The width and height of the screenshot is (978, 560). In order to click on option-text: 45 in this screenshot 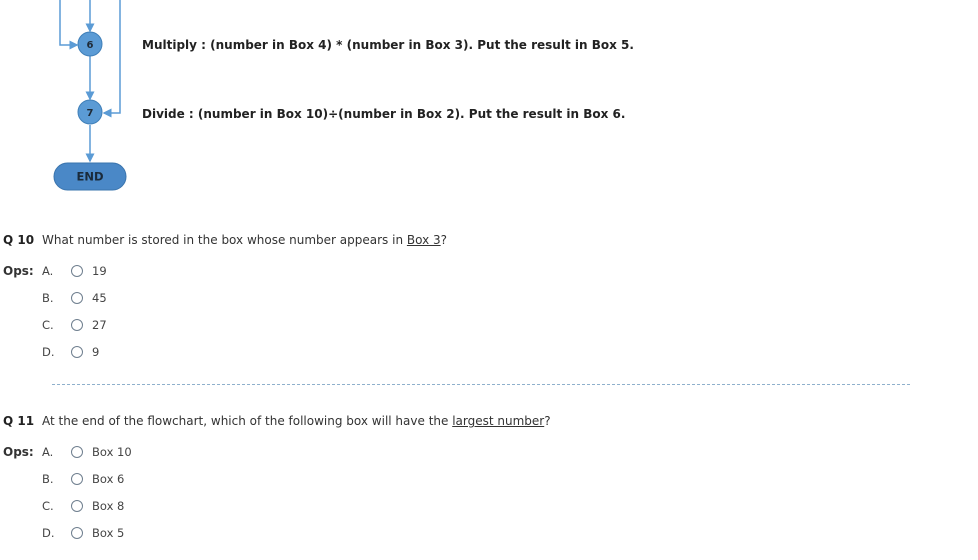, I will do `click(99, 298)`.